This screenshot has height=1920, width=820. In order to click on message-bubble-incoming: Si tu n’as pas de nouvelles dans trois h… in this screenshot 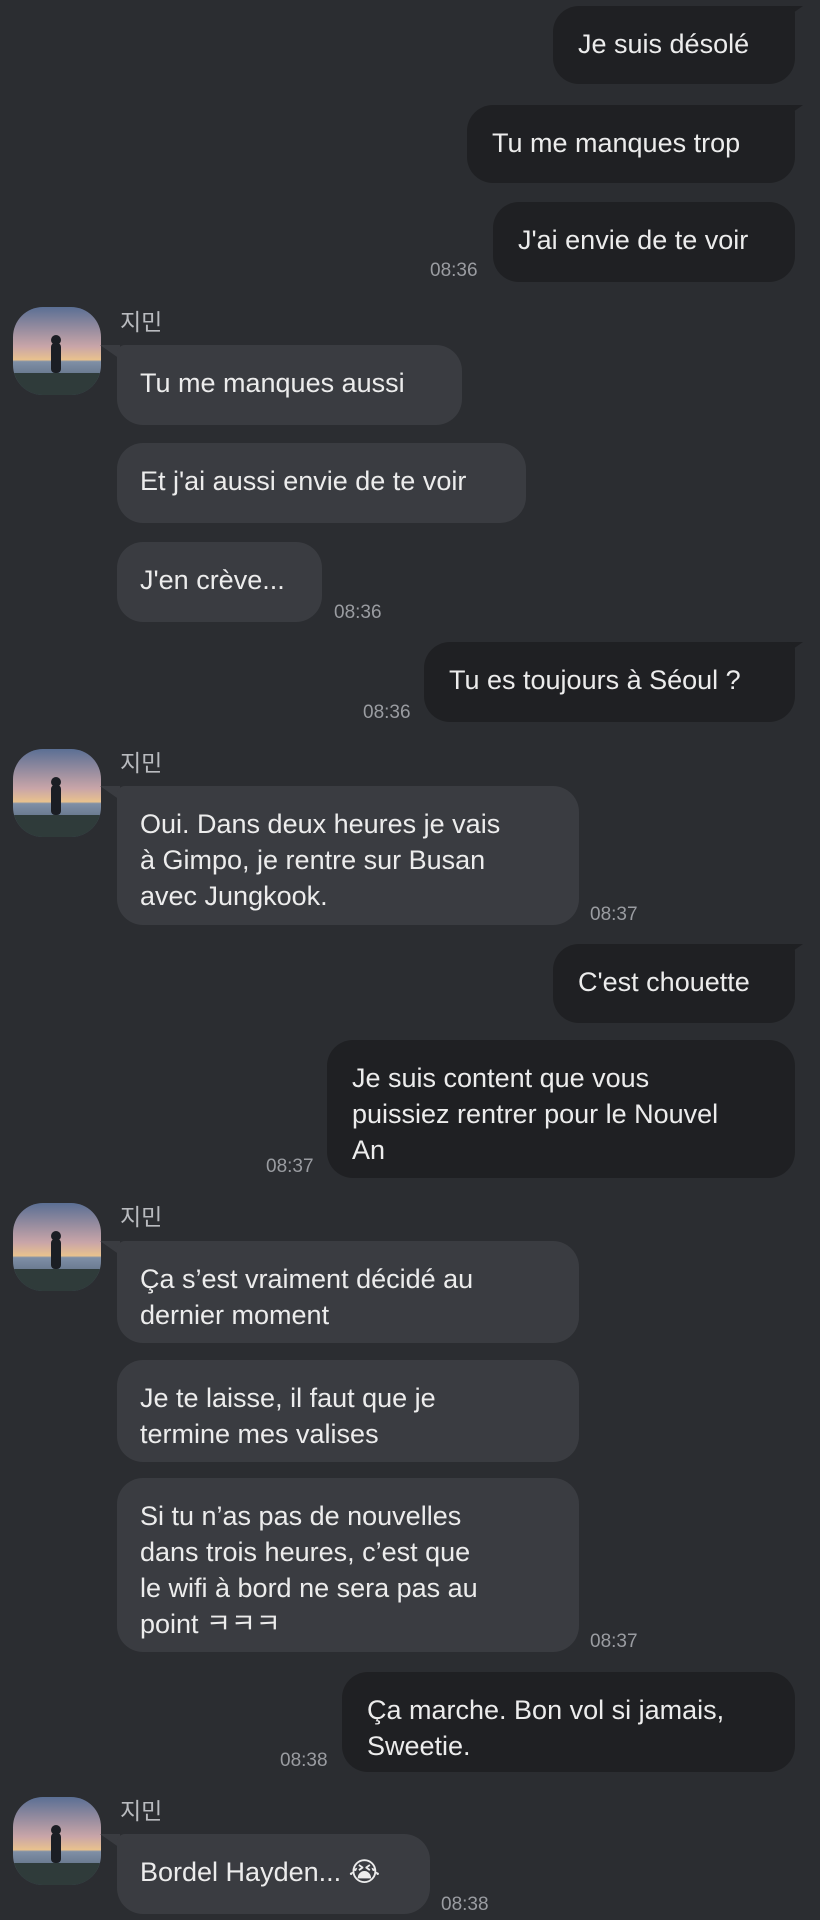, I will do `click(348, 1565)`.